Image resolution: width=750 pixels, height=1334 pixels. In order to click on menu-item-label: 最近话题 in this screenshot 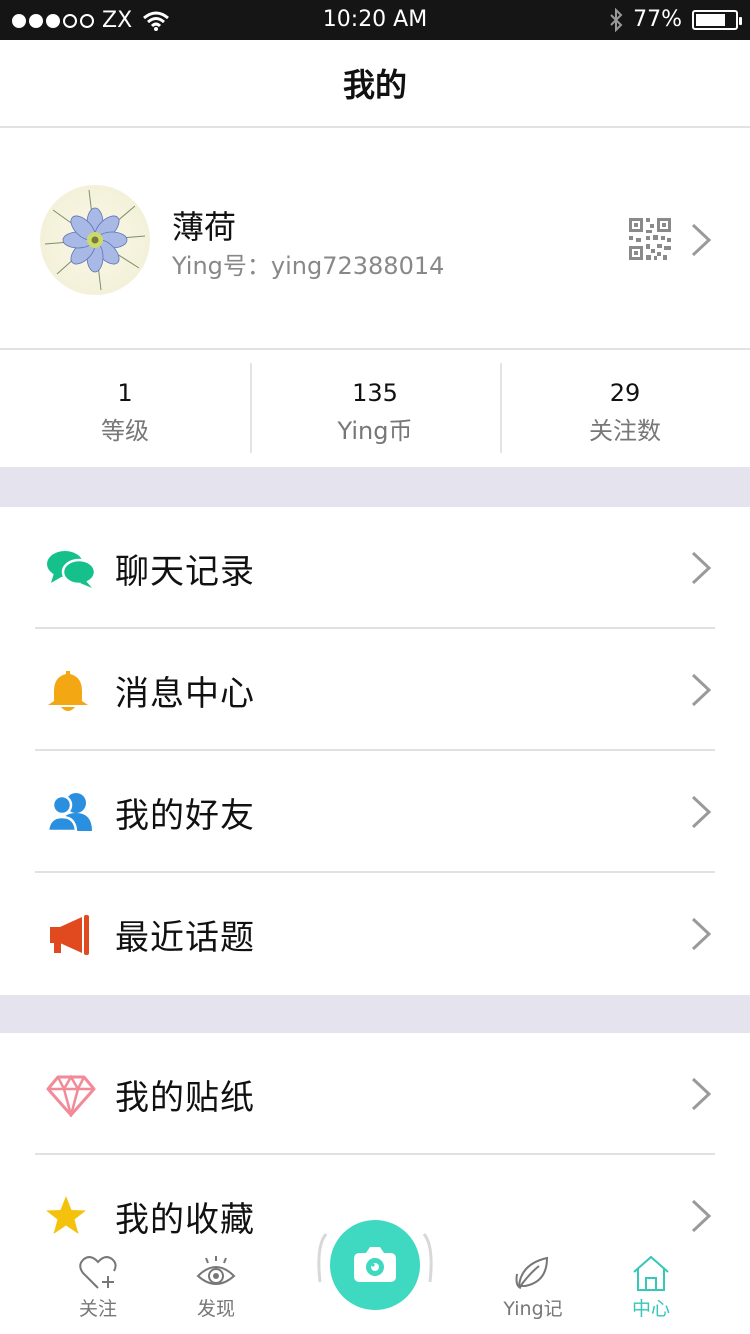, I will do `click(185, 937)`.